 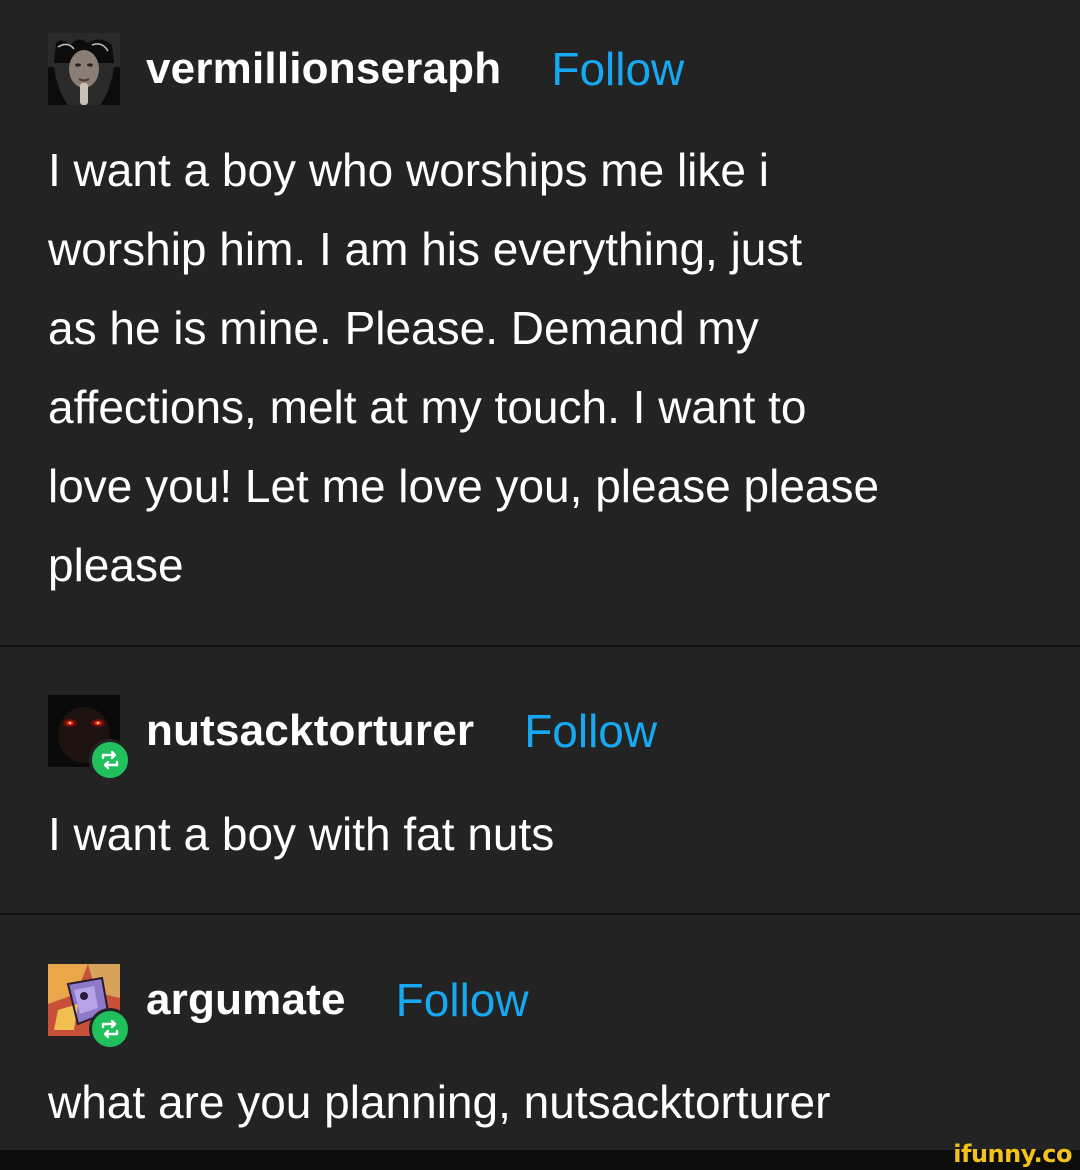 What do you see at coordinates (425, 249) in the screenshot?
I see `post-line: worship him. I am his everything, just` at bounding box center [425, 249].